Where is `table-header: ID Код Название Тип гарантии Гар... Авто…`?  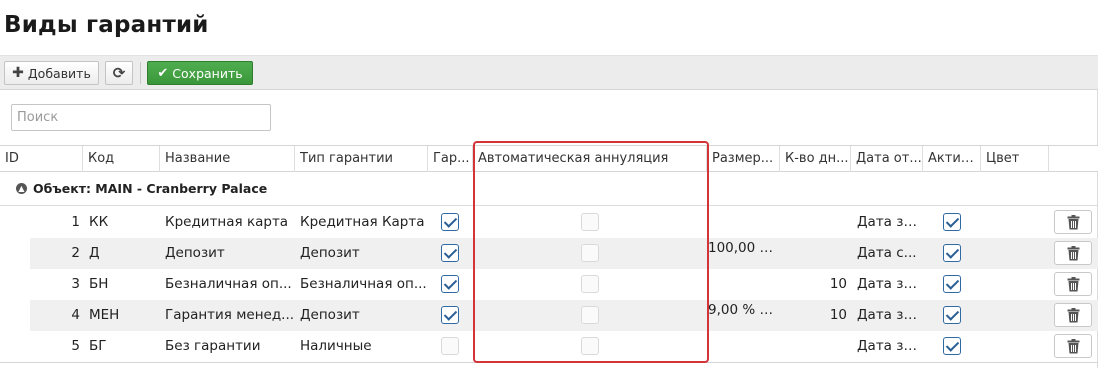 table-header: ID Код Название Тип гарантии Гар... Авто… is located at coordinates (549, 158).